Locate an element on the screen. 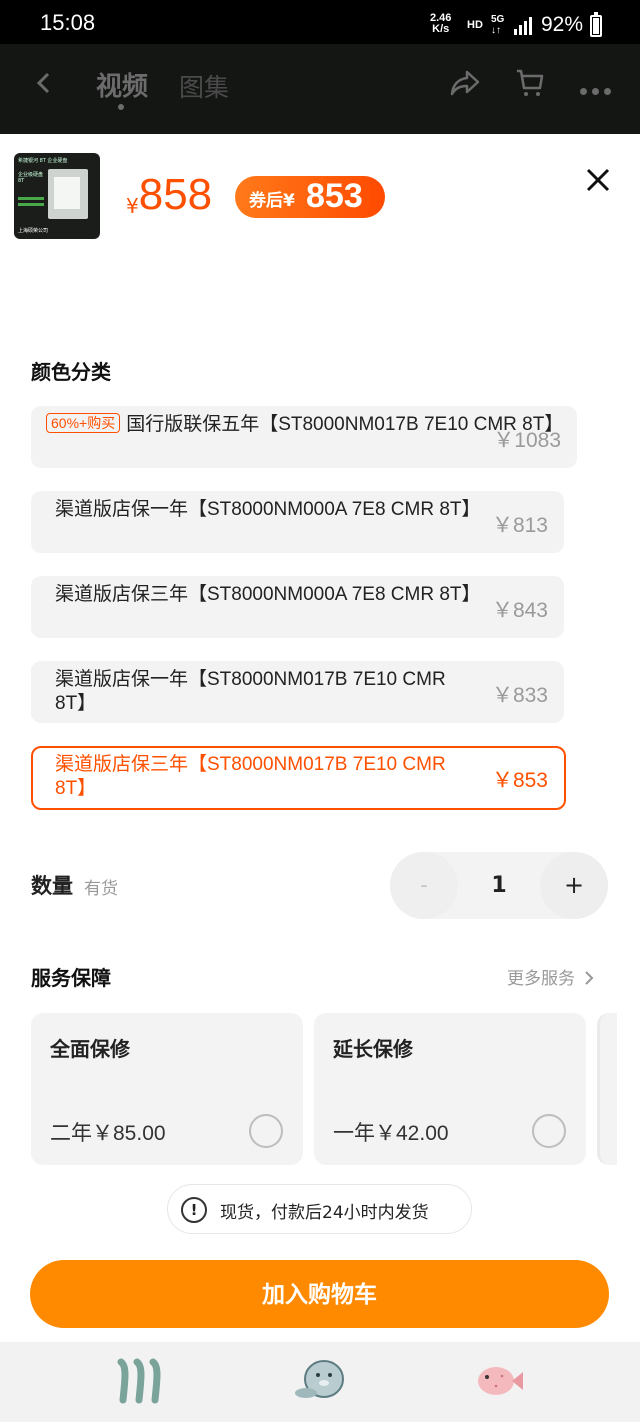 This screenshot has width=640, height=1422. product-thumbnail: 希捷银河 8T 企业硬盘 企业级硬盘8T 上海硕荣公司 is located at coordinates (57, 196).